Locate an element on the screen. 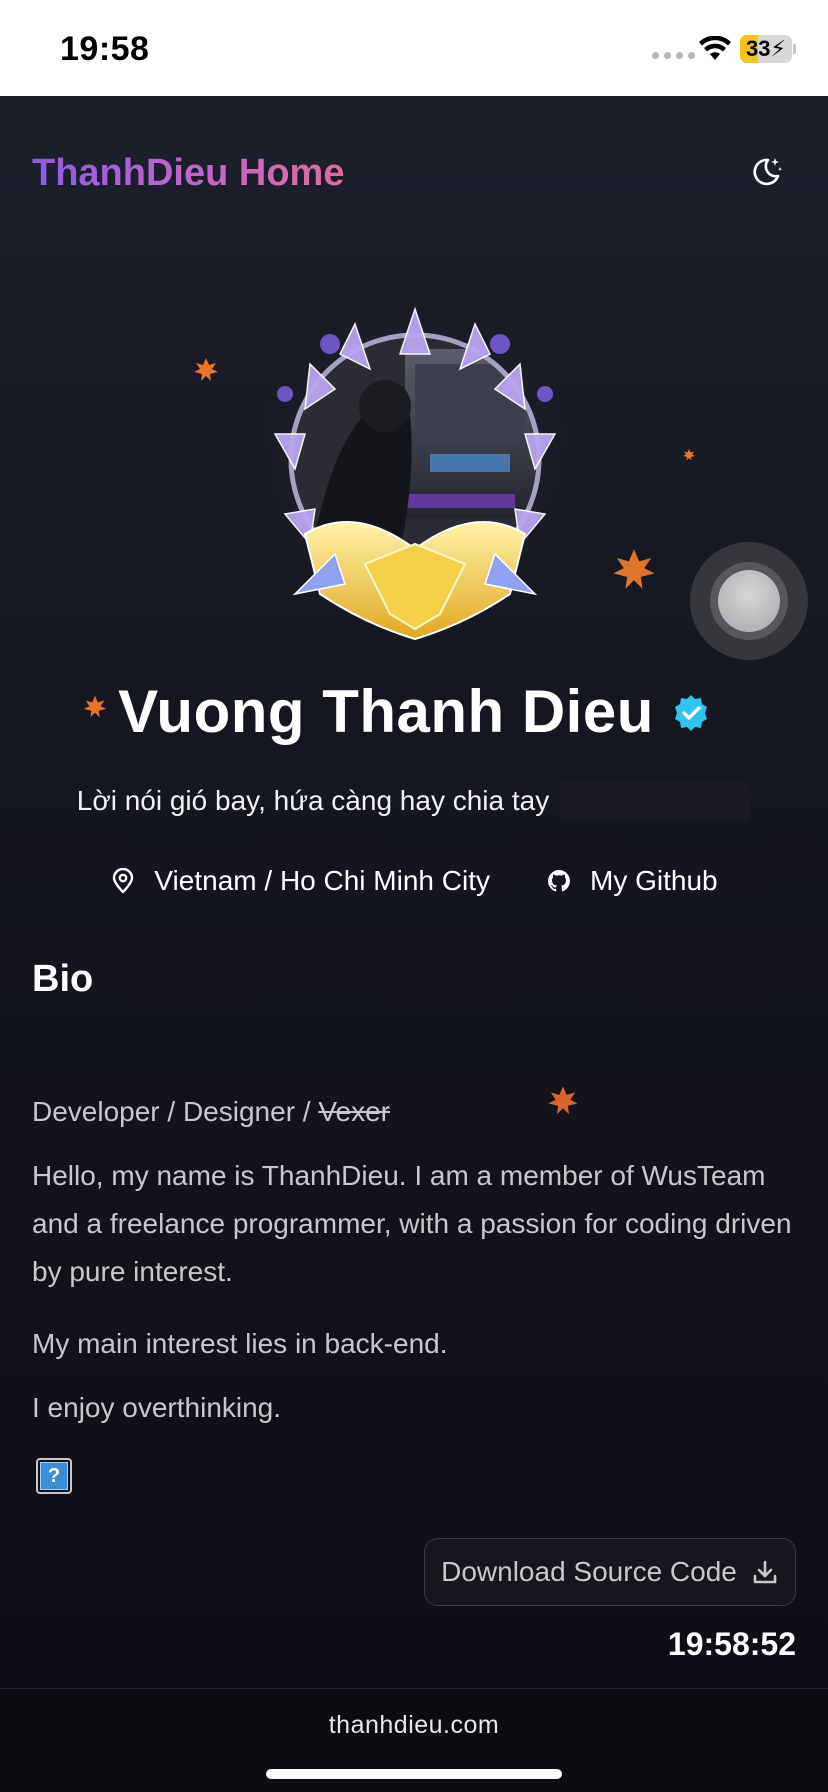  location-text: Vietnam / Ho Chi Minh City is located at coordinates (322, 880).